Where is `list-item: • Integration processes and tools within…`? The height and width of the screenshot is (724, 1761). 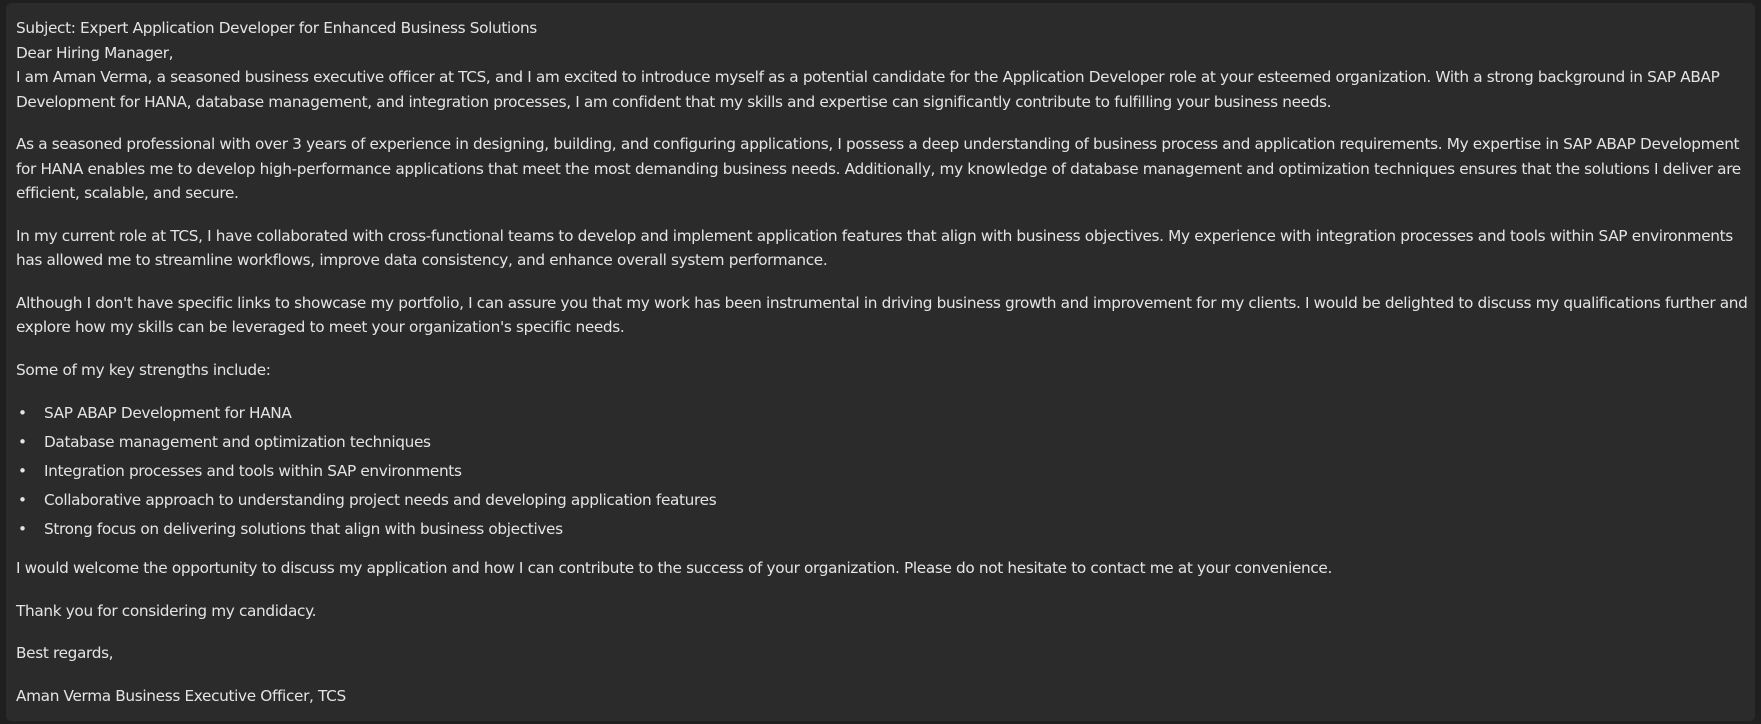 list-item: • Integration processes and tools within… is located at coordinates (885, 471).